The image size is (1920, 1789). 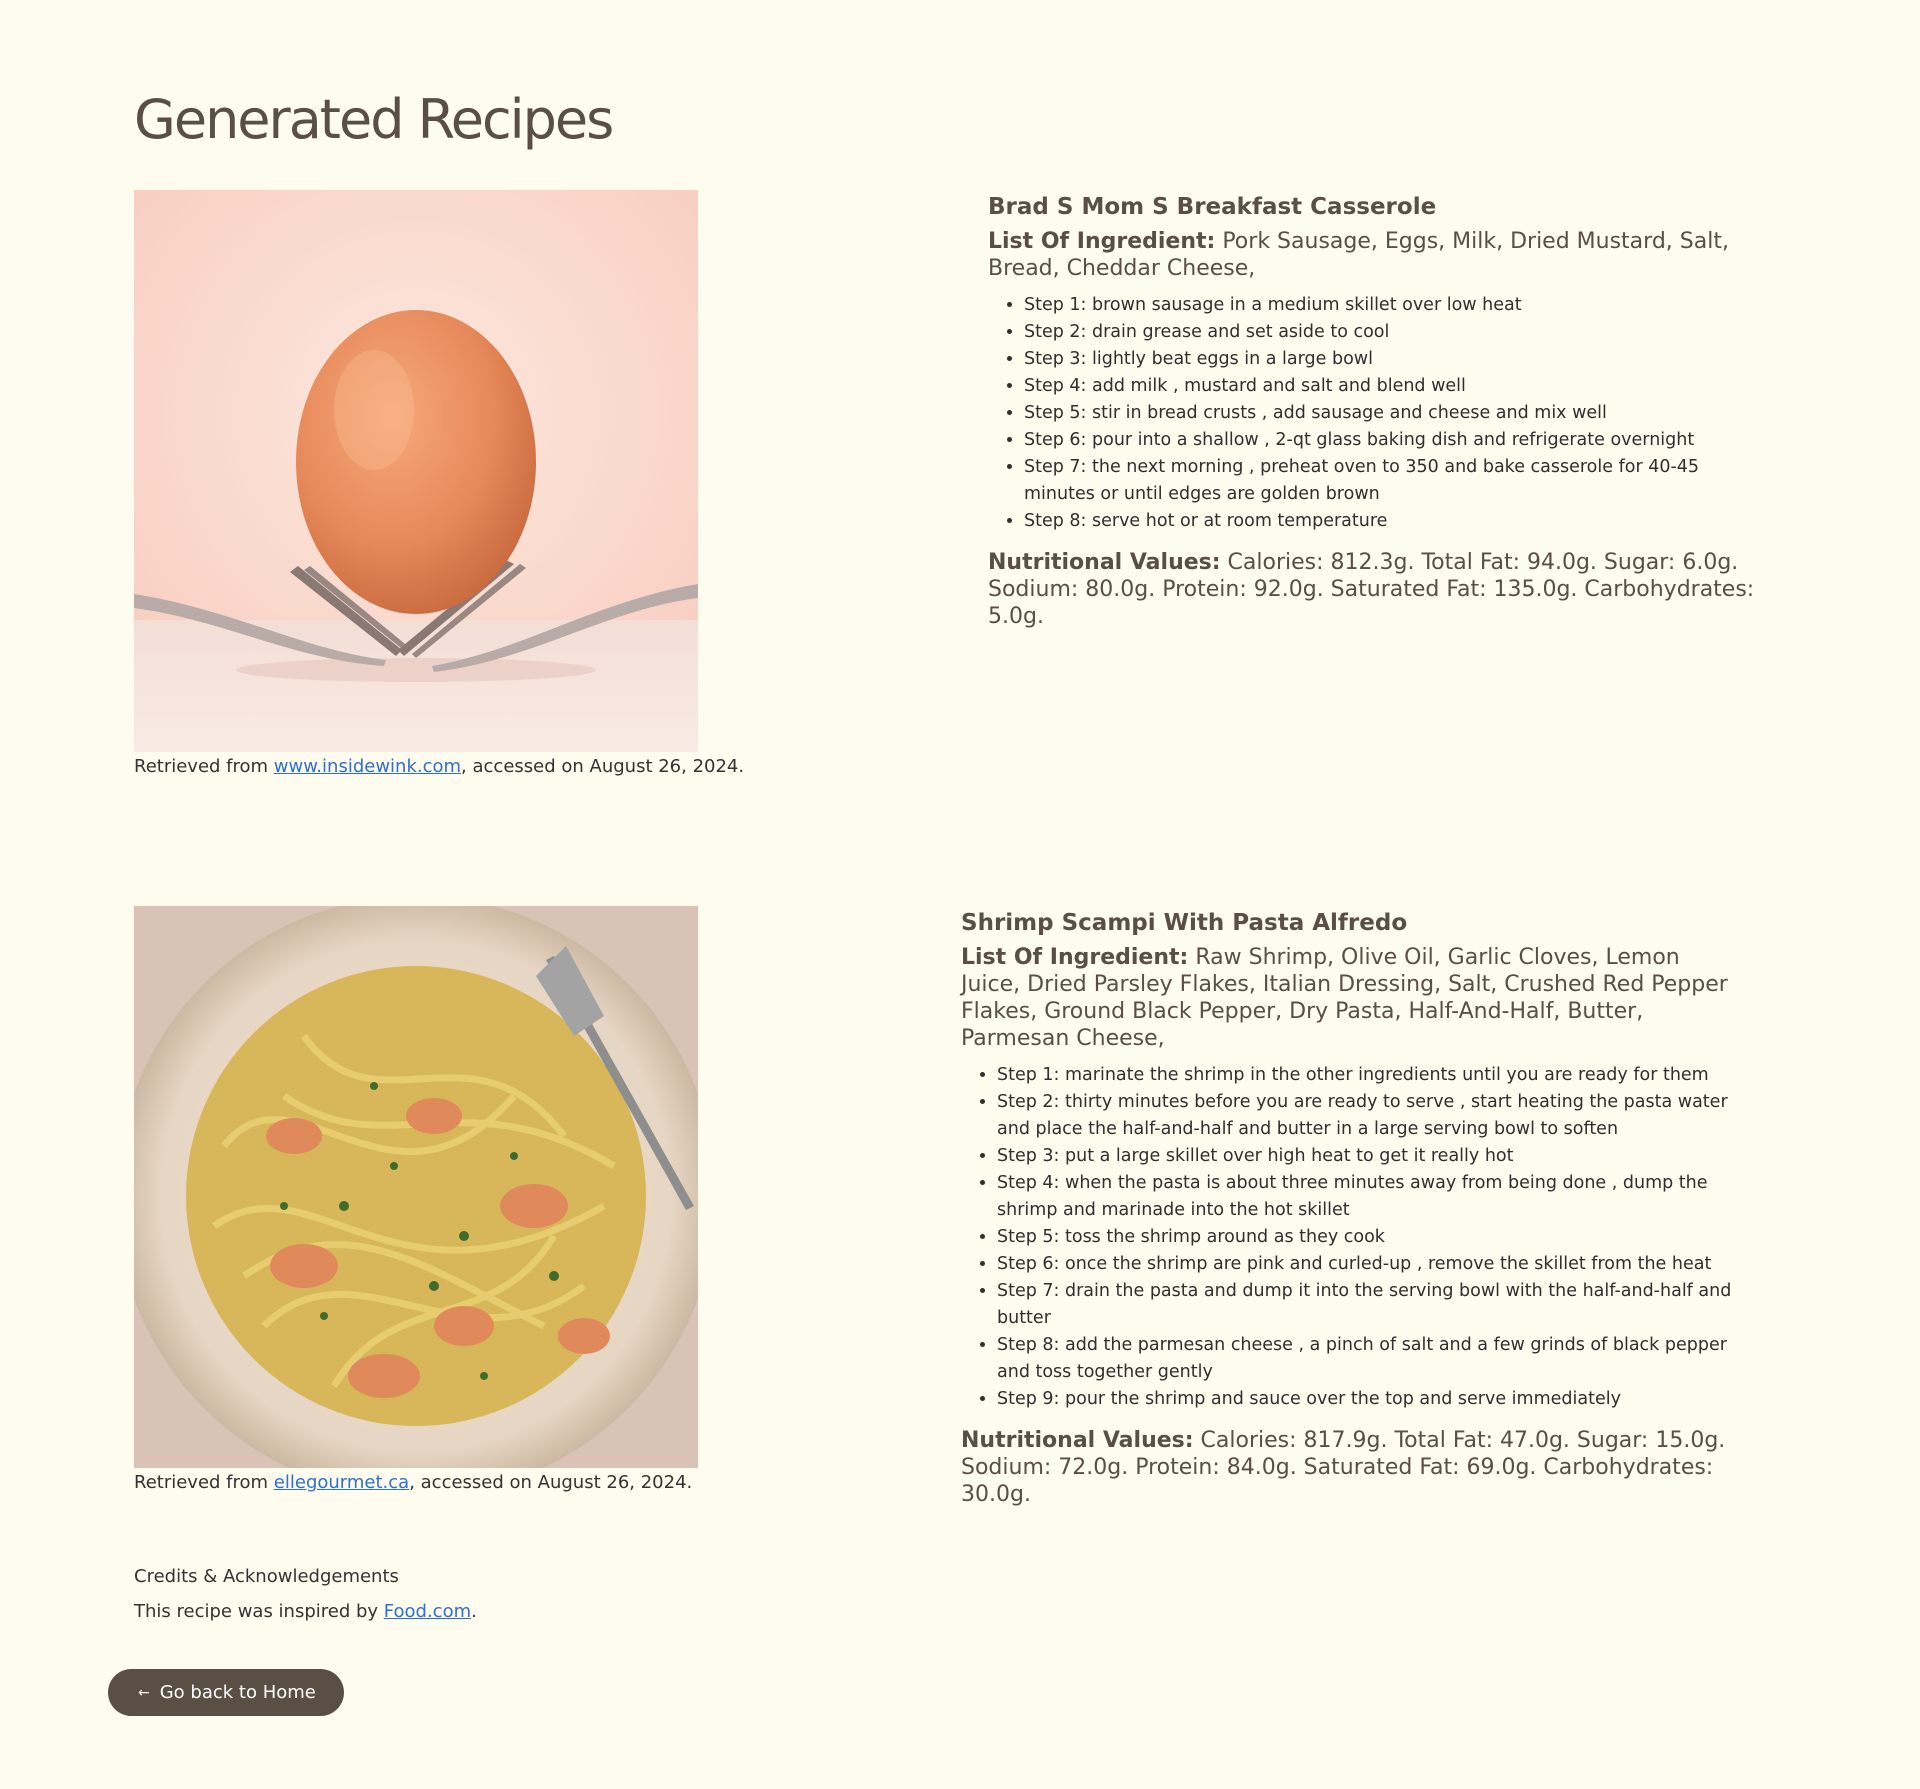 What do you see at coordinates (374, 119) in the screenshot?
I see `page-title: Generated Recipes` at bounding box center [374, 119].